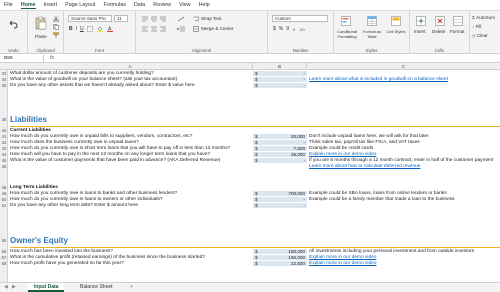 The height and width of the screenshot is (292, 500). What do you see at coordinates (96, 287) in the screenshot?
I see `sheet-tab-balance-sheet: Balance Sheet` at bounding box center [96, 287].